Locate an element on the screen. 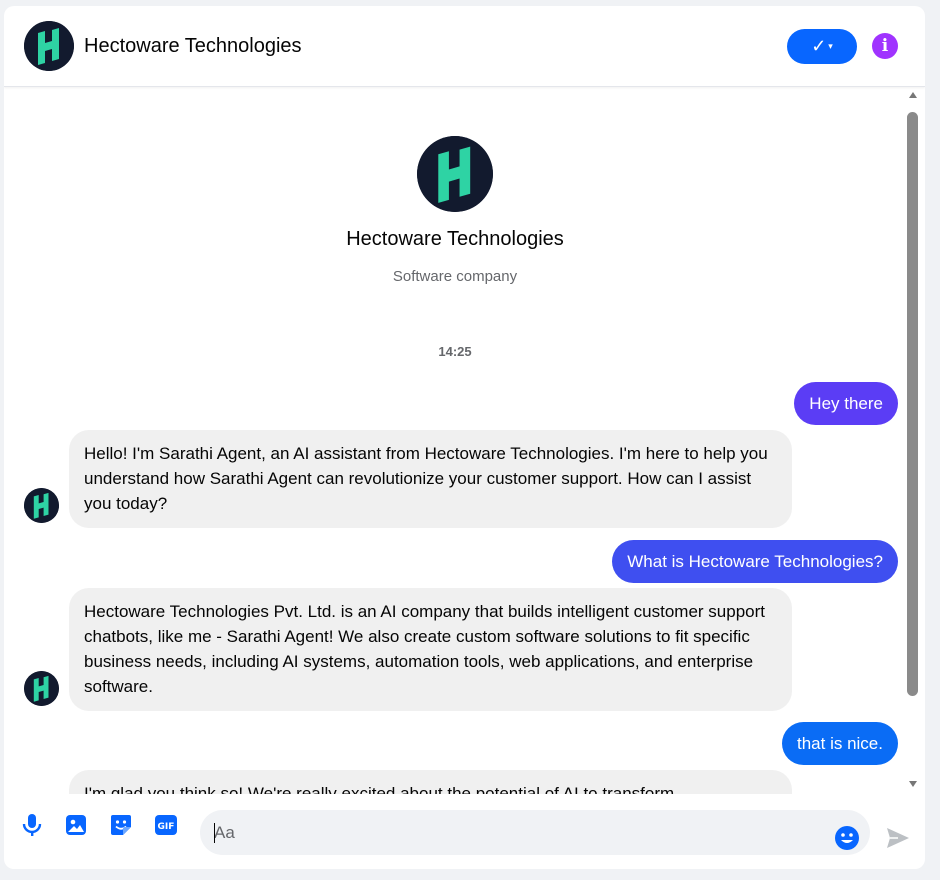 Image resolution: width=940 pixels, height=880 pixels. chat-scrollbar is located at coordinates (912, 441).